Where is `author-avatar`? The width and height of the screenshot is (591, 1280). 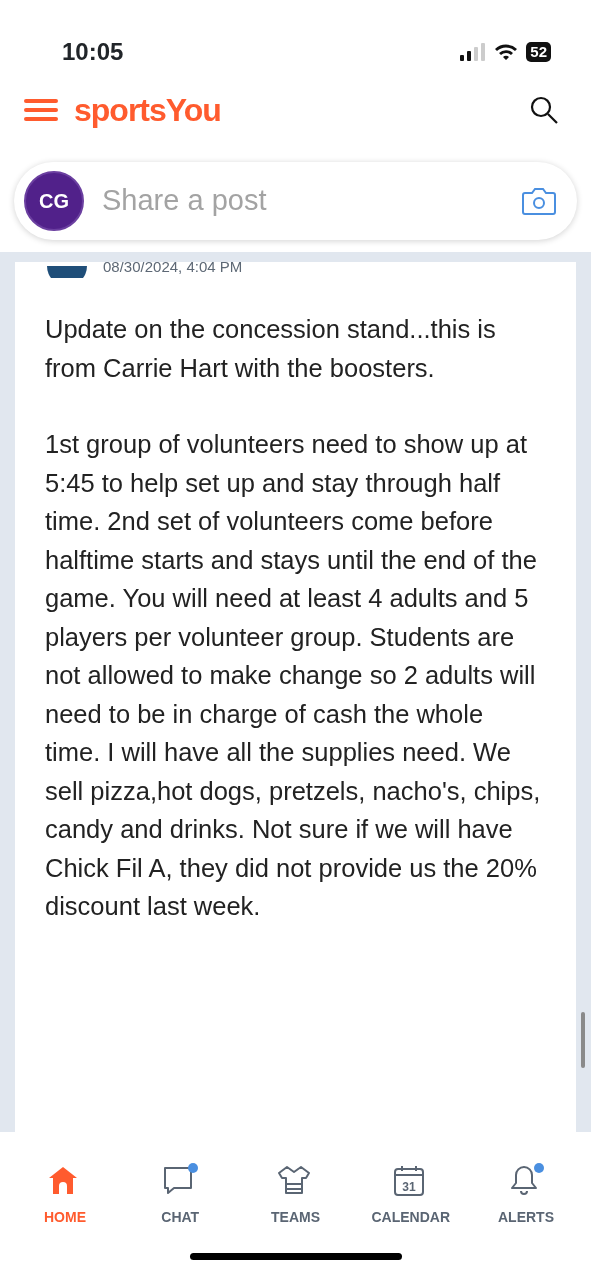 author-avatar is located at coordinates (67, 272).